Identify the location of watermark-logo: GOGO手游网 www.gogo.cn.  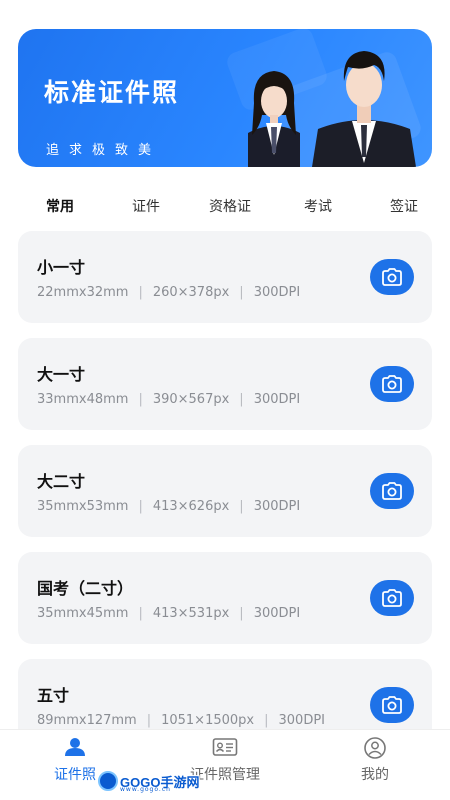
(148, 781).